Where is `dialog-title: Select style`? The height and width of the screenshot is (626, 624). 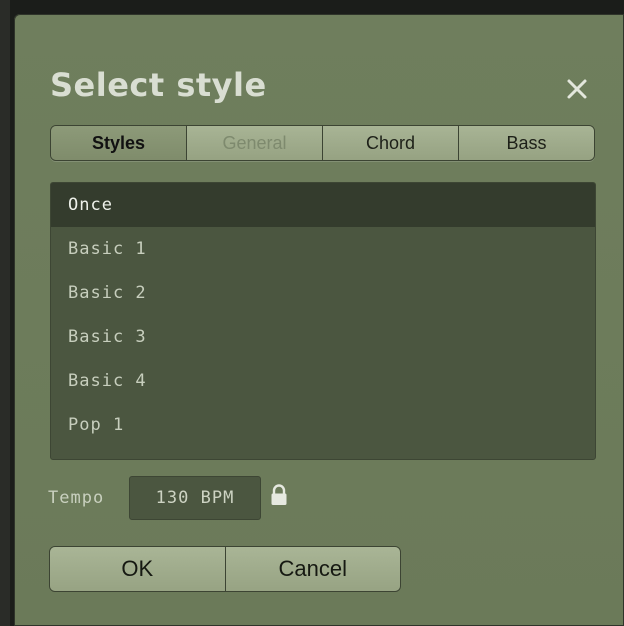
dialog-title: Select style is located at coordinates (158, 85).